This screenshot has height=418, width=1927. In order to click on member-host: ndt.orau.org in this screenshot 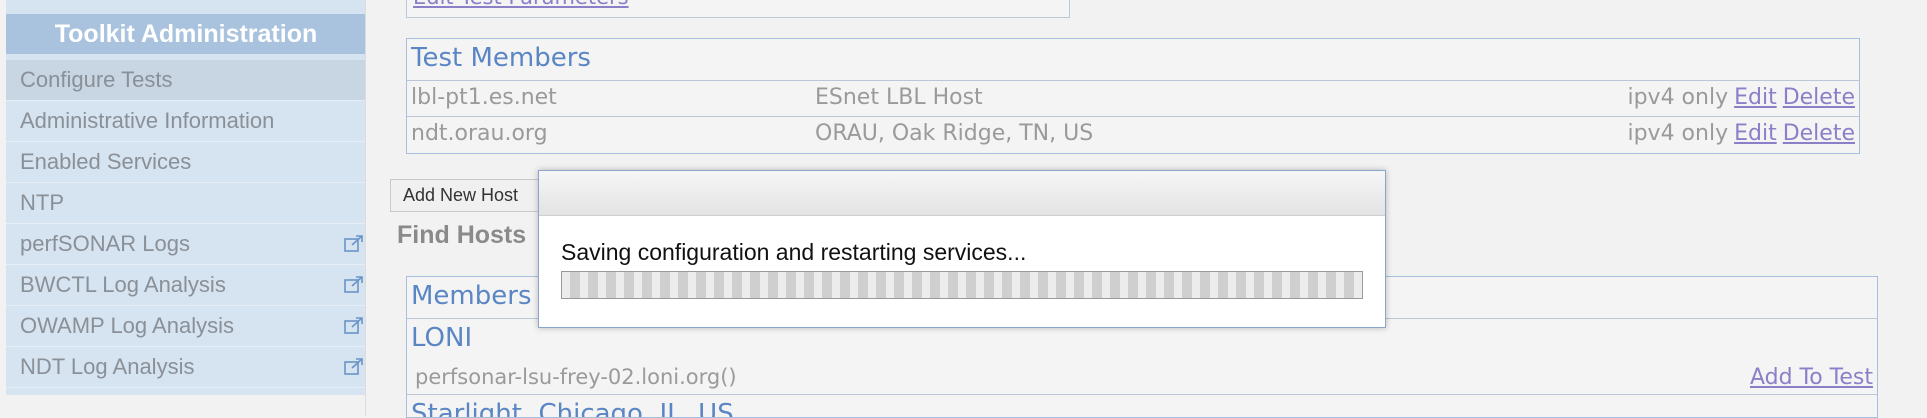, I will do `click(479, 133)`.